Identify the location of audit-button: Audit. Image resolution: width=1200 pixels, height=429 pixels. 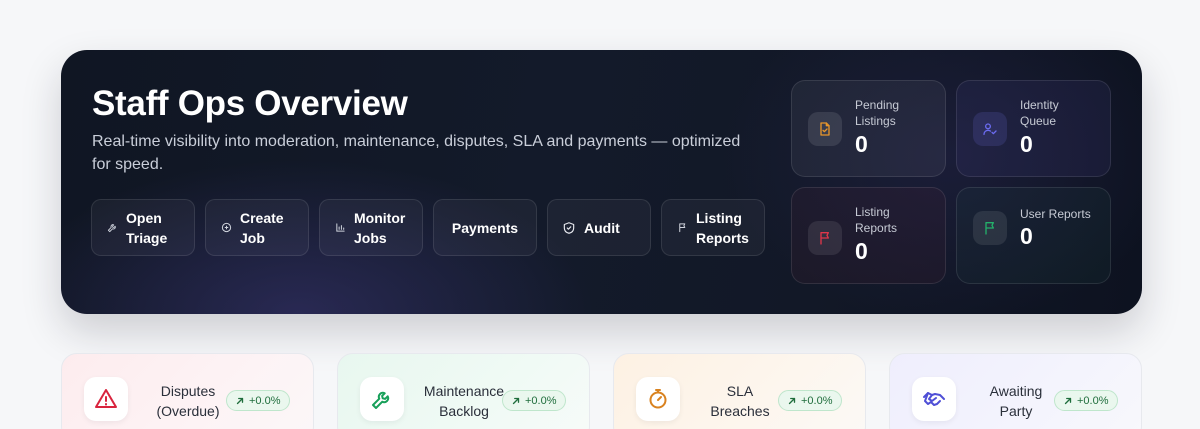
(599, 227).